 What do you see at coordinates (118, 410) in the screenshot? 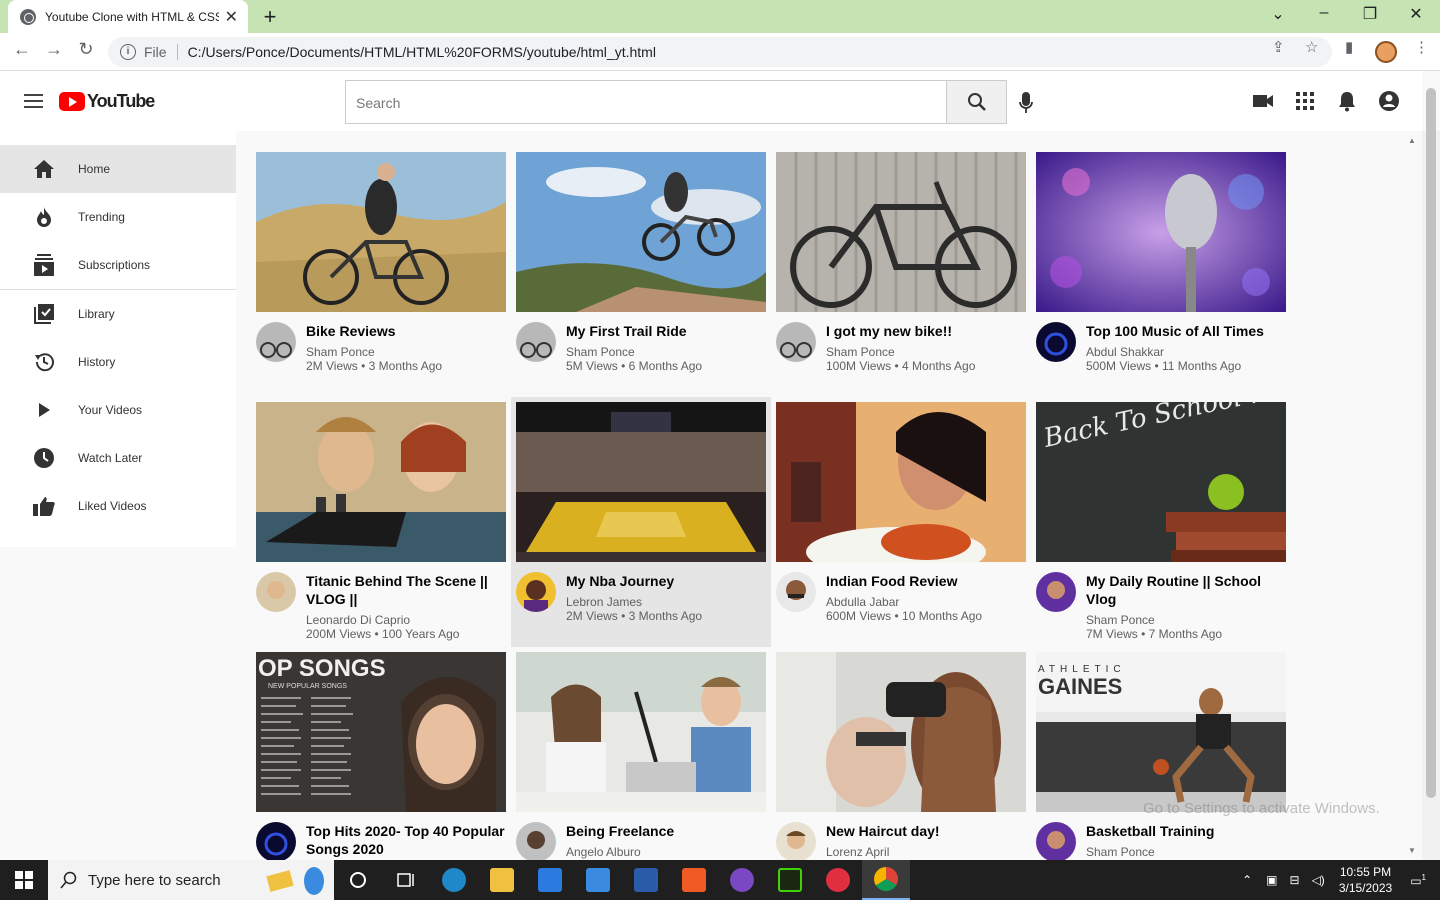
I see `sidebar-item-your-videos: Your Videos` at bounding box center [118, 410].